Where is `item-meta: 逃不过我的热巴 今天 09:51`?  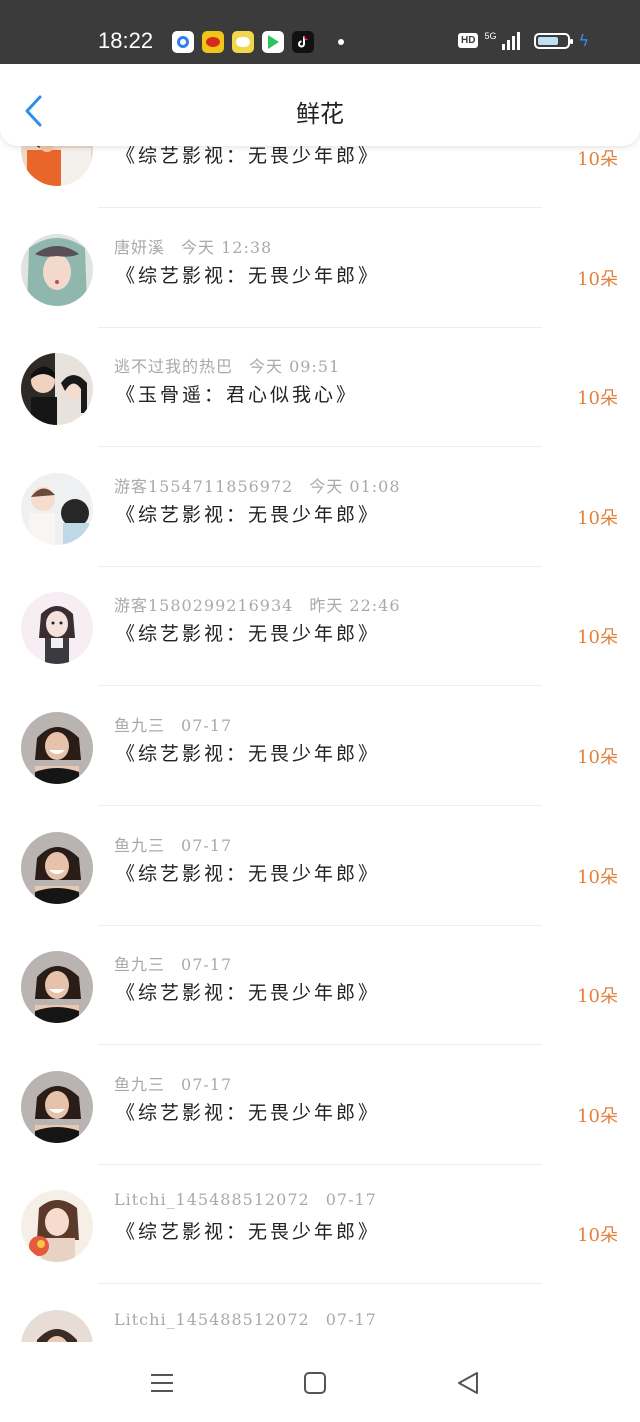
item-meta: 逃不过我的热巴 今天 09:51 is located at coordinates (227, 365).